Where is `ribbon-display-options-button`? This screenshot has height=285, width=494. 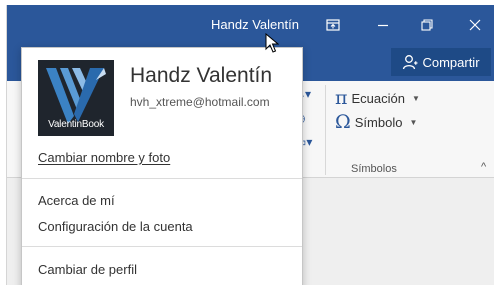
ribbon-display-options-button is located at coordinates (333, 25).